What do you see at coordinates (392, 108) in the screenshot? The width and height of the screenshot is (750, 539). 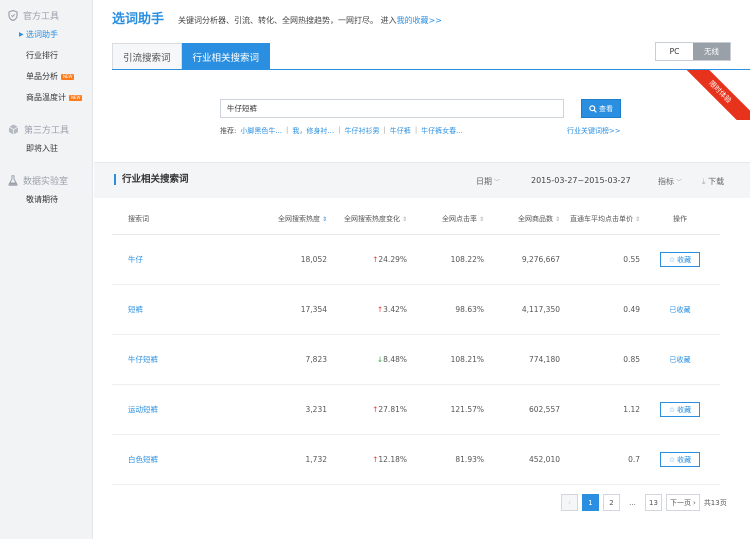 I see `search-input: 牛仔短裤` at bounding box center [392, 108].